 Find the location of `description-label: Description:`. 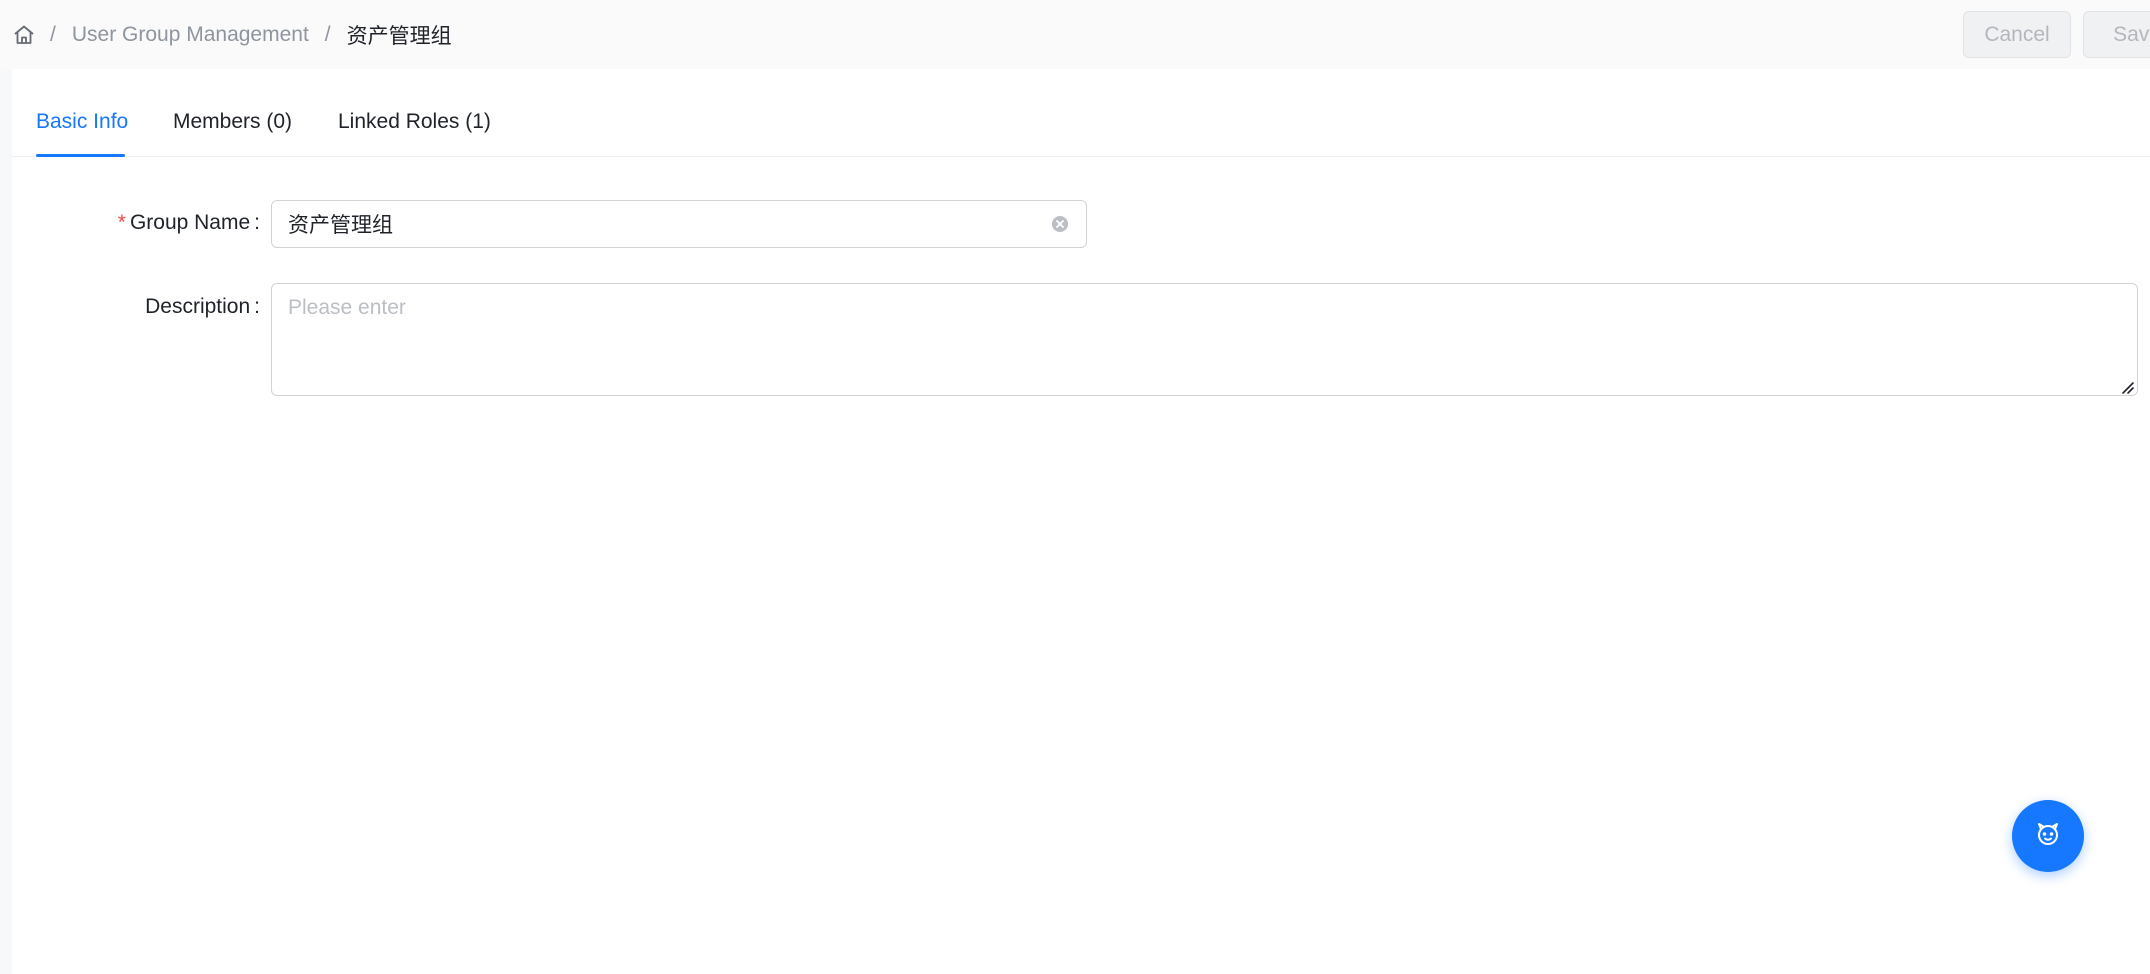

description-label: Description: is located at coordinates (202, 307).